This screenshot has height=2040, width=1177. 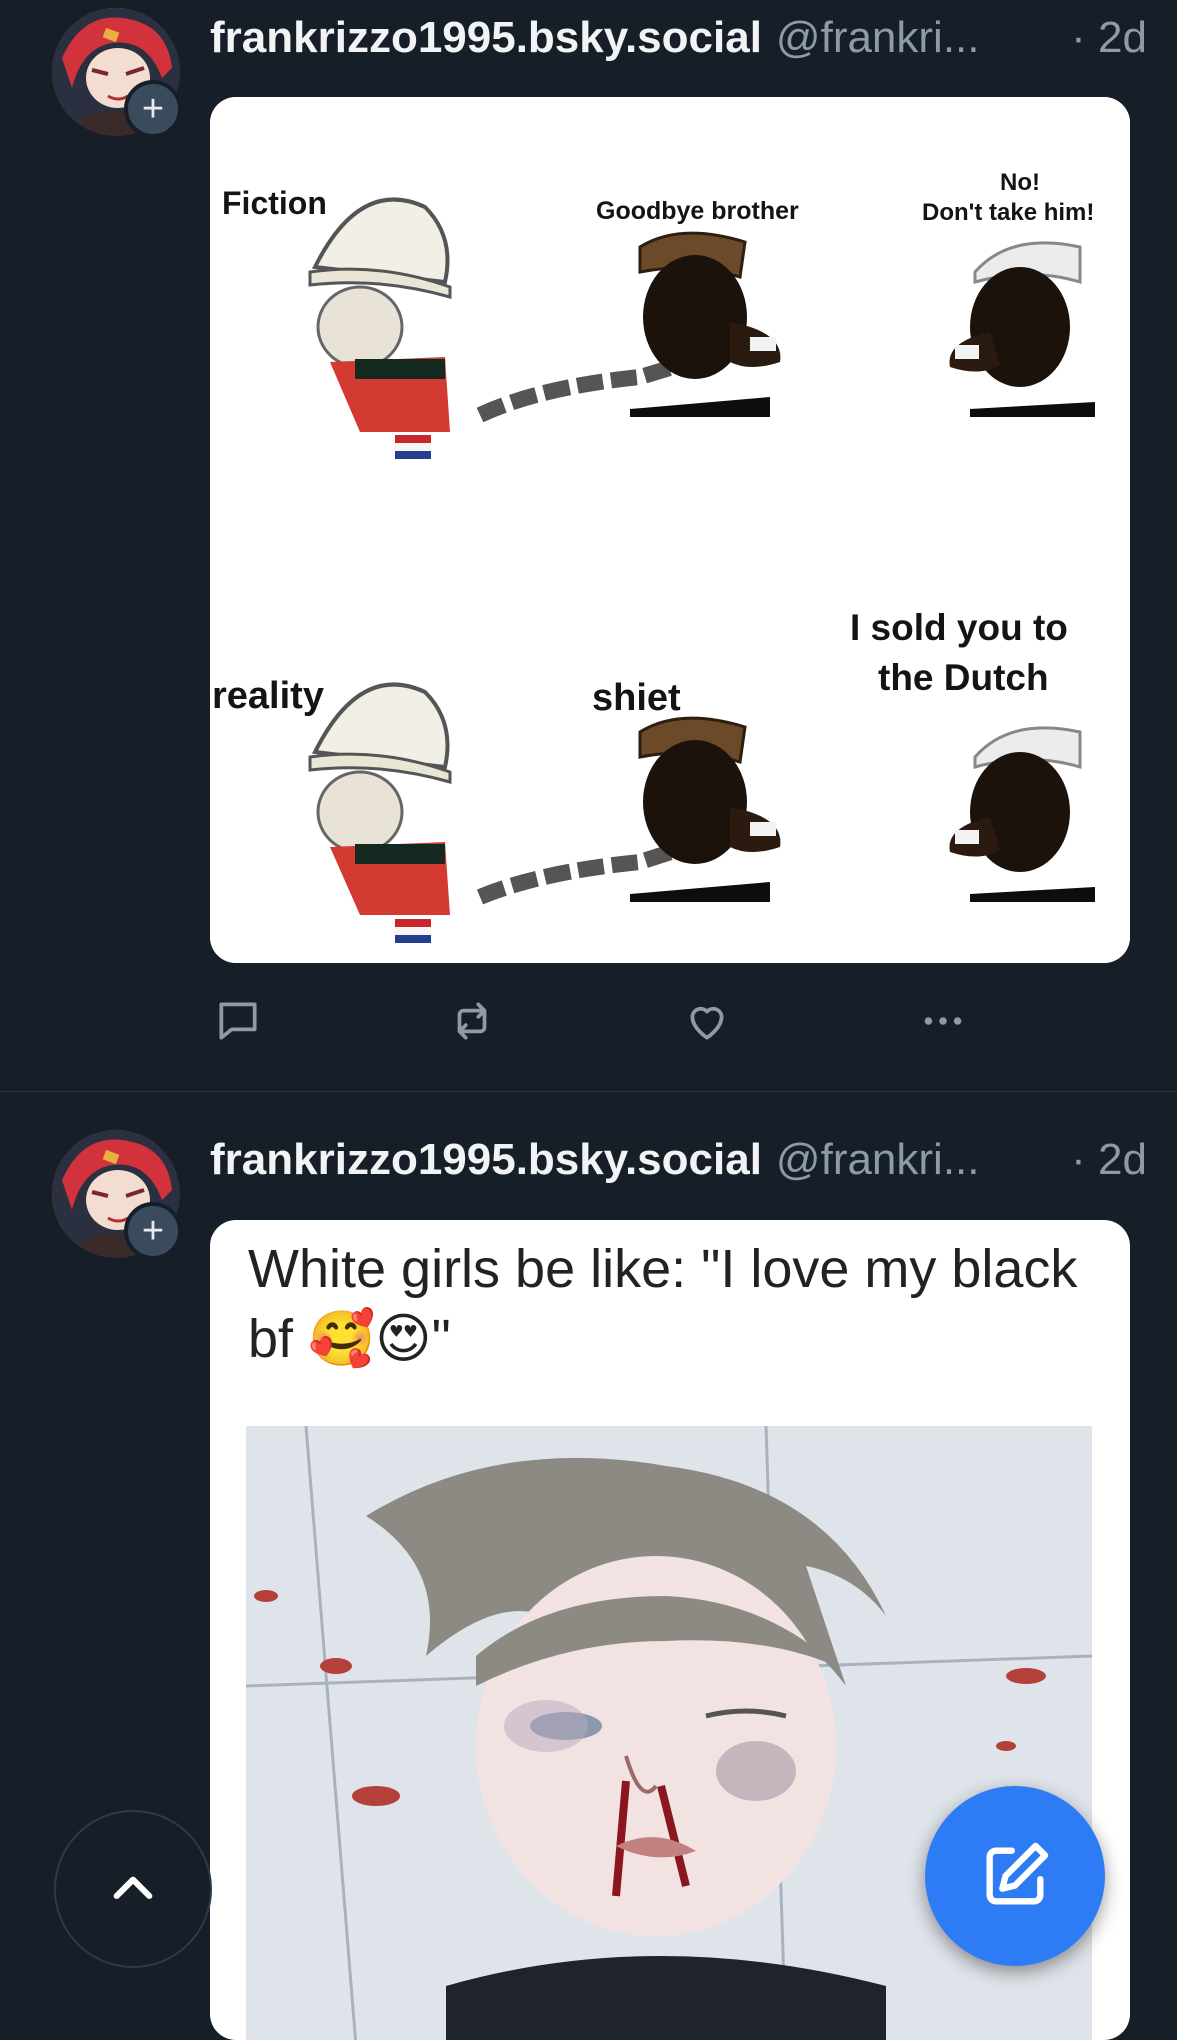 I want to click on speech-bubble-icon, so click(x=238, y=1021).